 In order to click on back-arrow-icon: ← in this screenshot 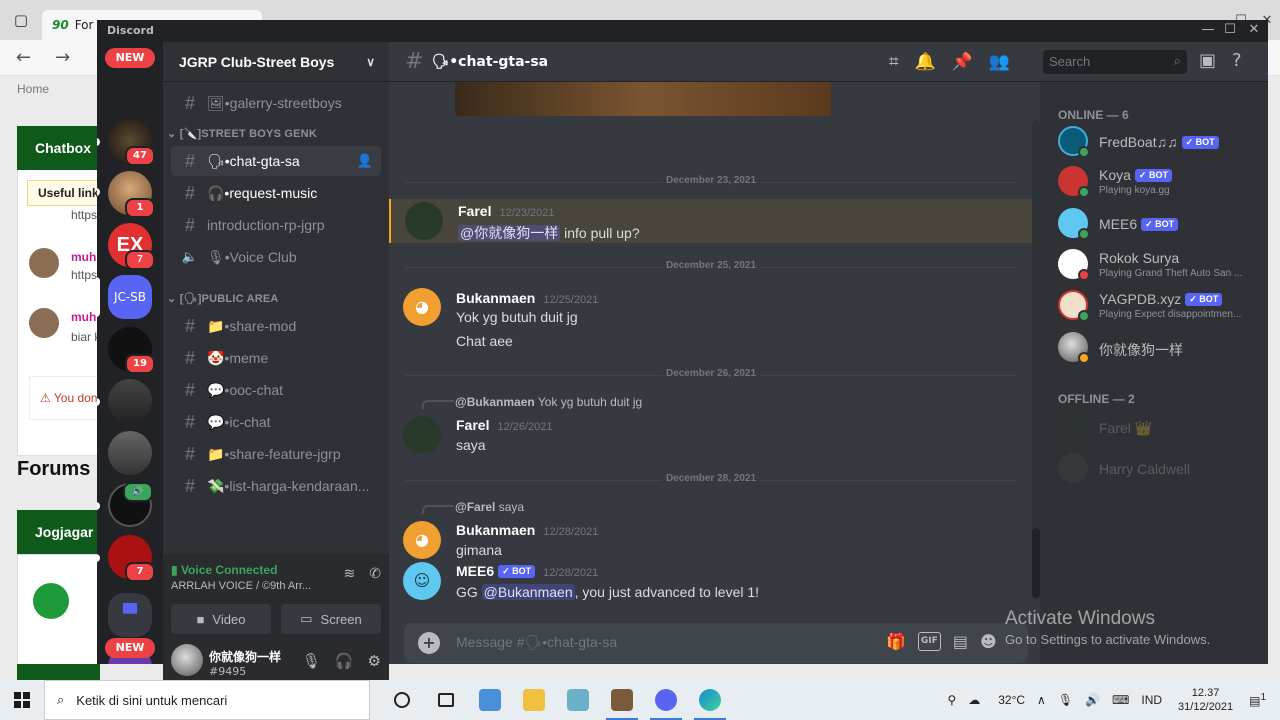, I will do `click(23, 57)`.